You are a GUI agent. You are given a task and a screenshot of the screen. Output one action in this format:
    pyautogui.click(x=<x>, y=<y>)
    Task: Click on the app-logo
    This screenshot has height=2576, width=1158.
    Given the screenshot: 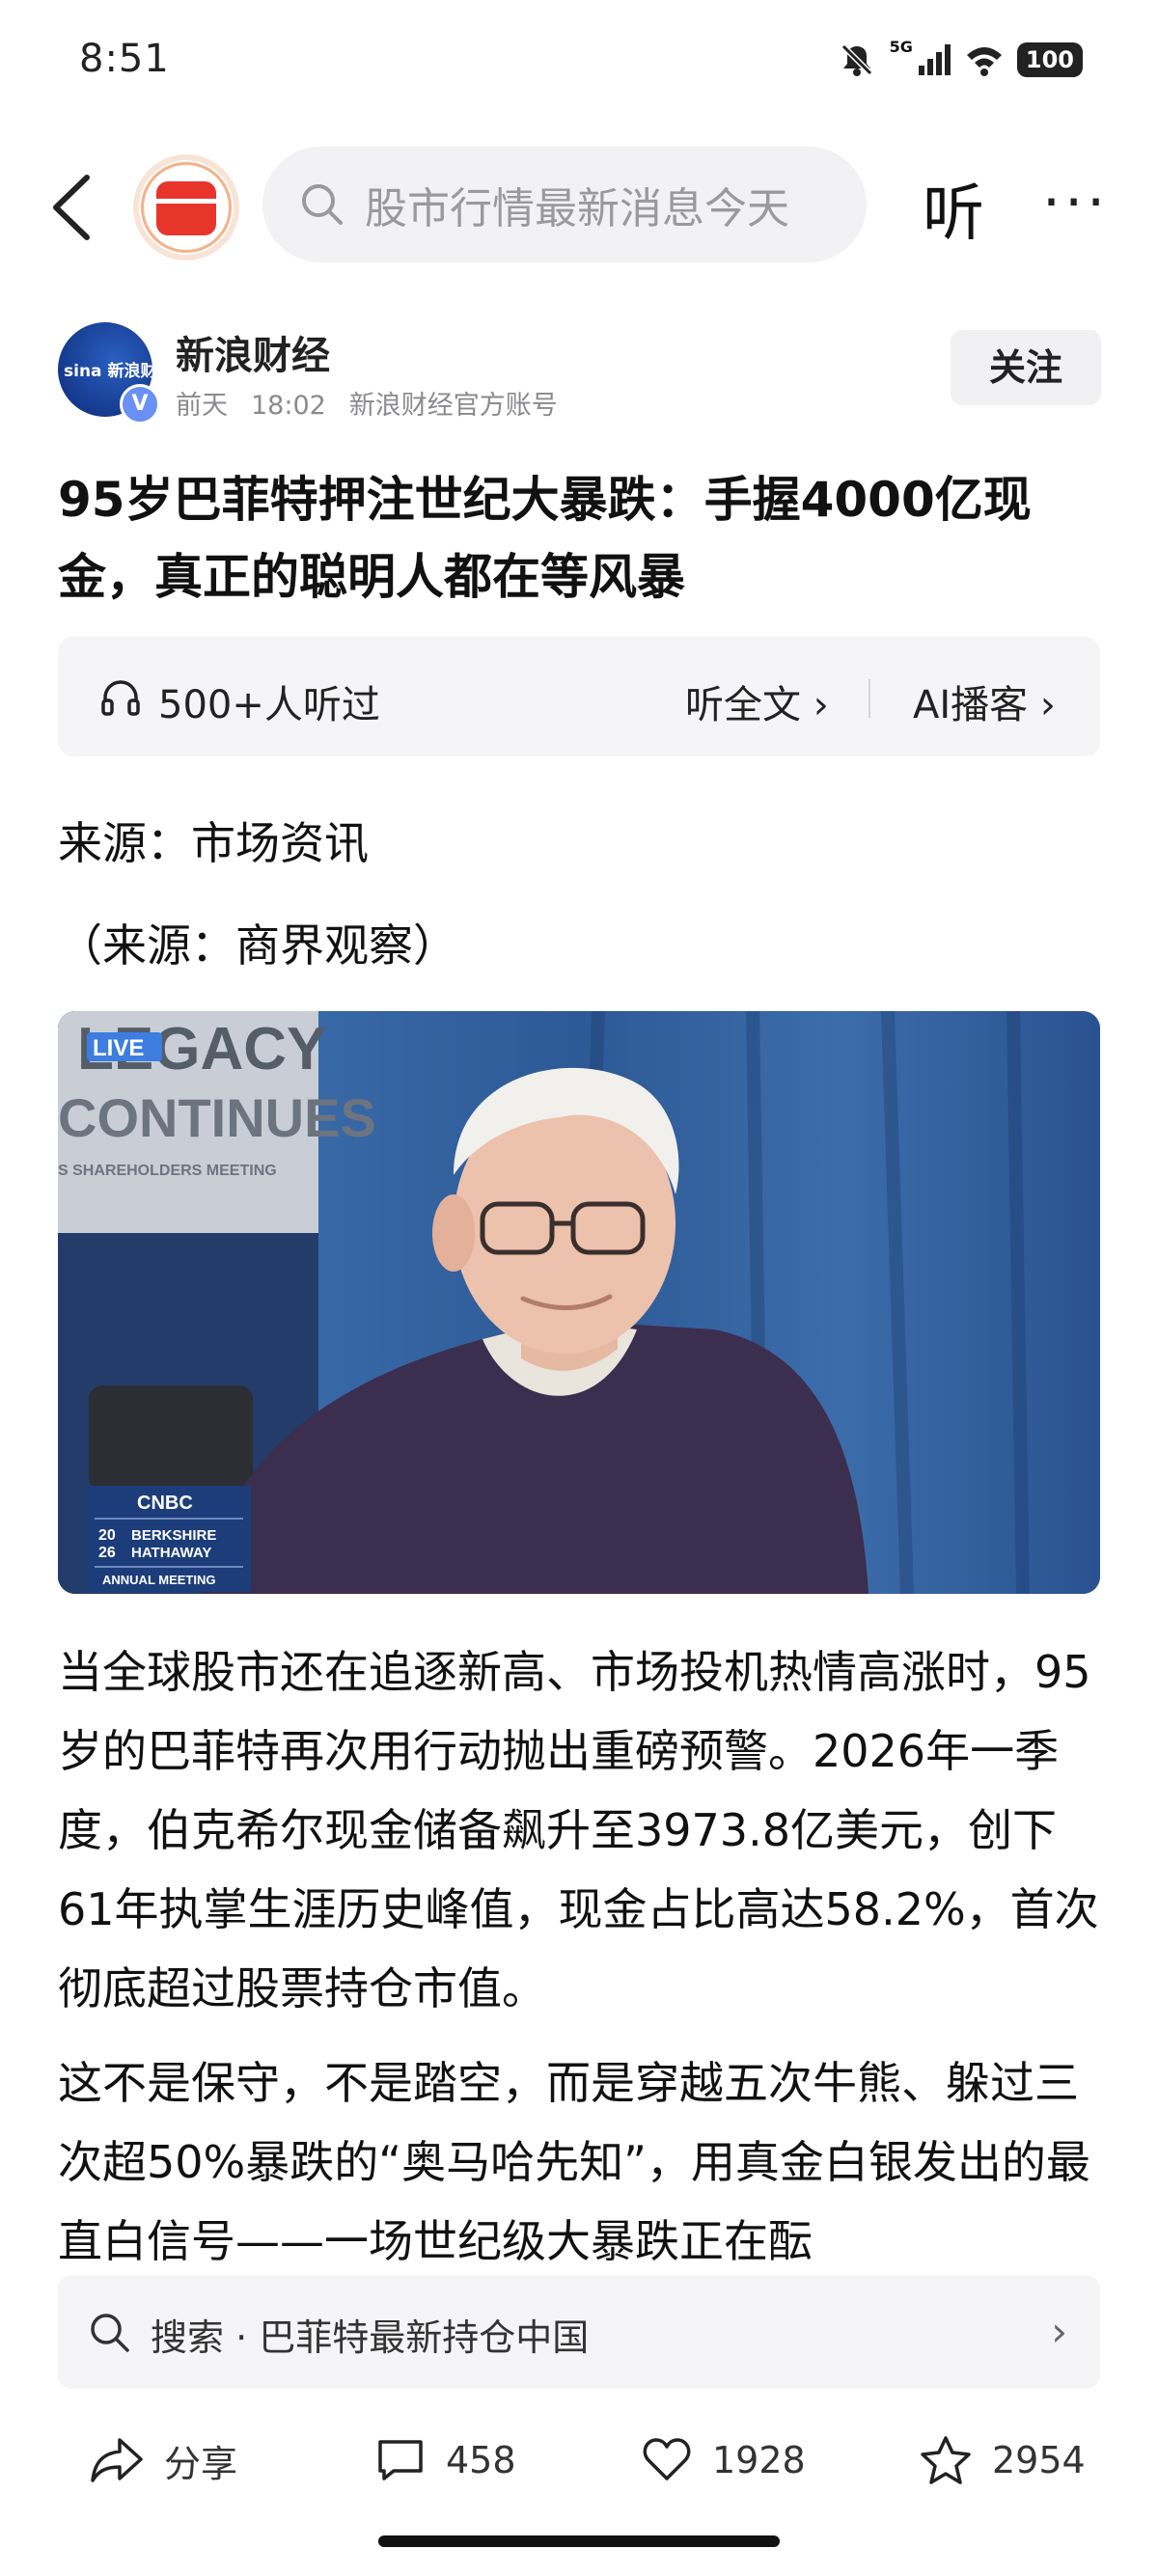 What is the action you would take?
    pyautogui.click(x=186, y=207)
    